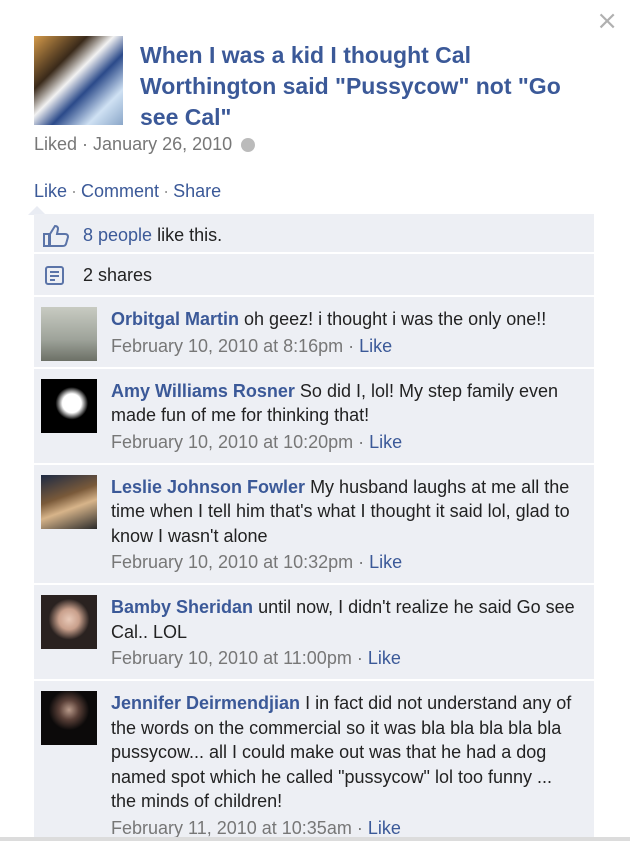 The height and width of the screenshot is (841, 630). What do you see at coordinates (227, 346) in the screenshot?
I see `comment-time: February 10, 2010 at 8:16pm` at bounding box center [227, 346].